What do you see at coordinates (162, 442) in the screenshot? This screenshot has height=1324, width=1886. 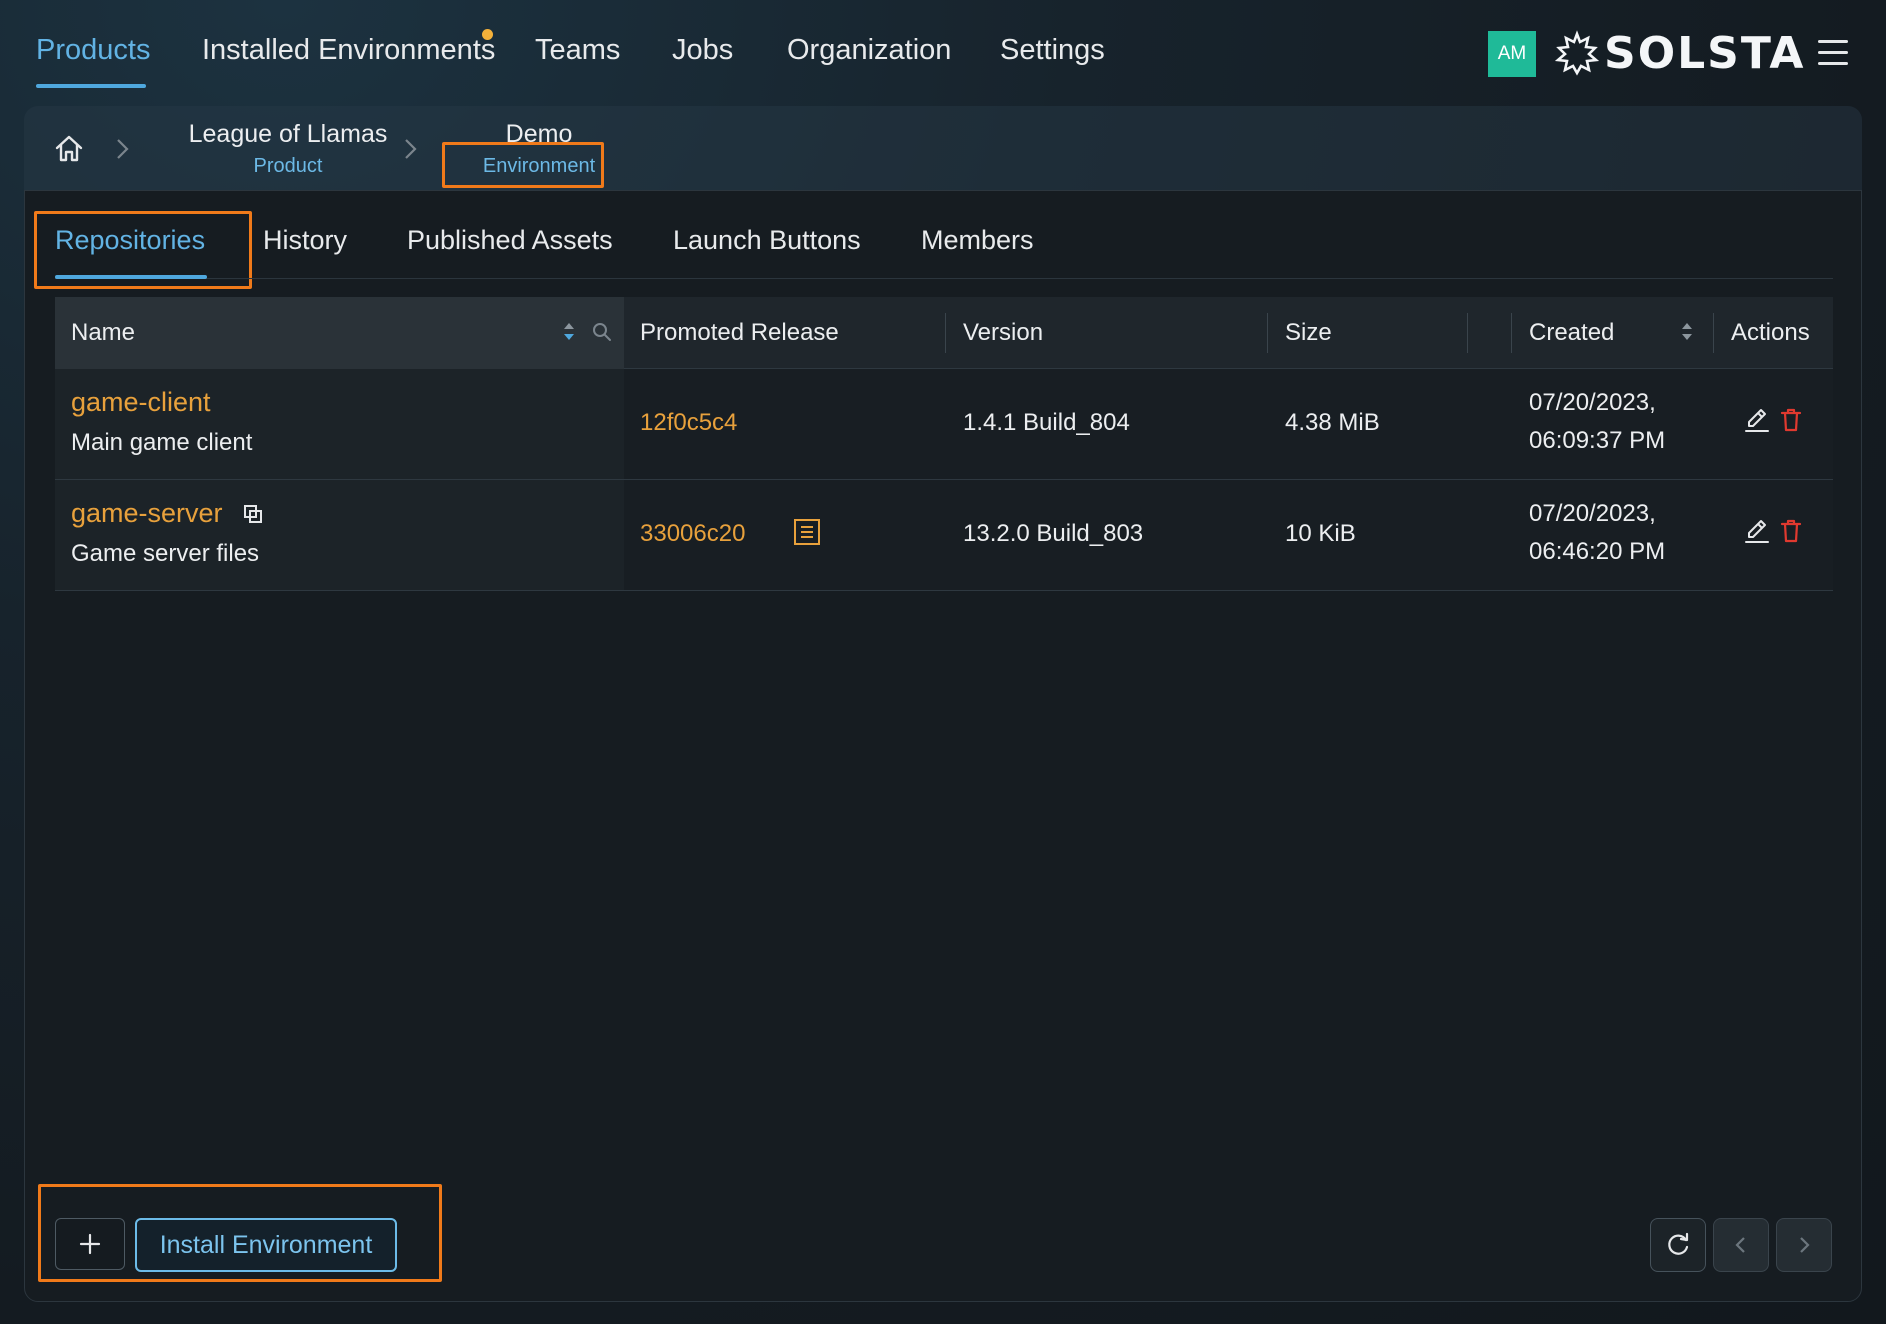 I see `repository-description: Main game client` at bounding box center [162, 442].